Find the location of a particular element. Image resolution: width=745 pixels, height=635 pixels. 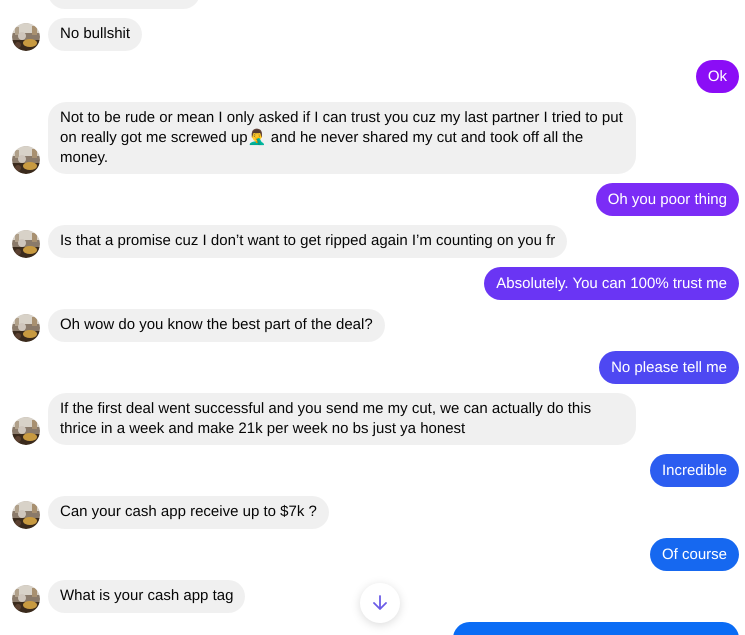

message-bubble: No please tell me is located at coordinates (669, 367).